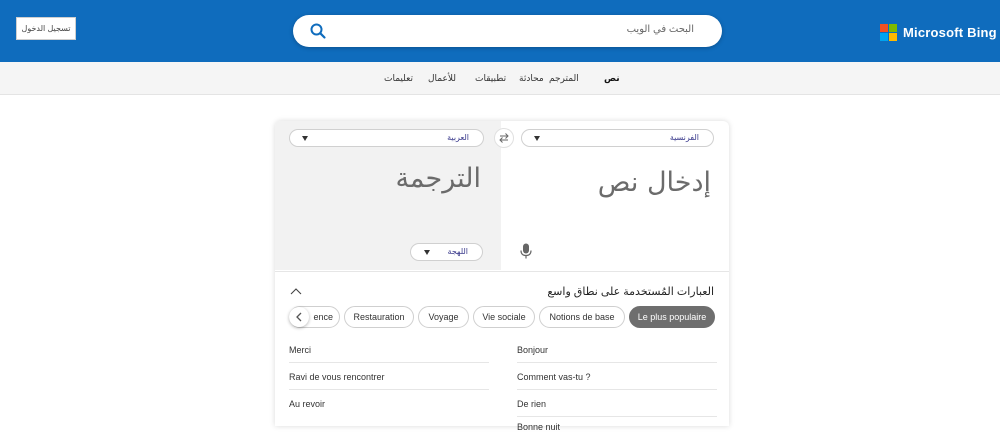  I want to click on search-icon, so click(318, 31).